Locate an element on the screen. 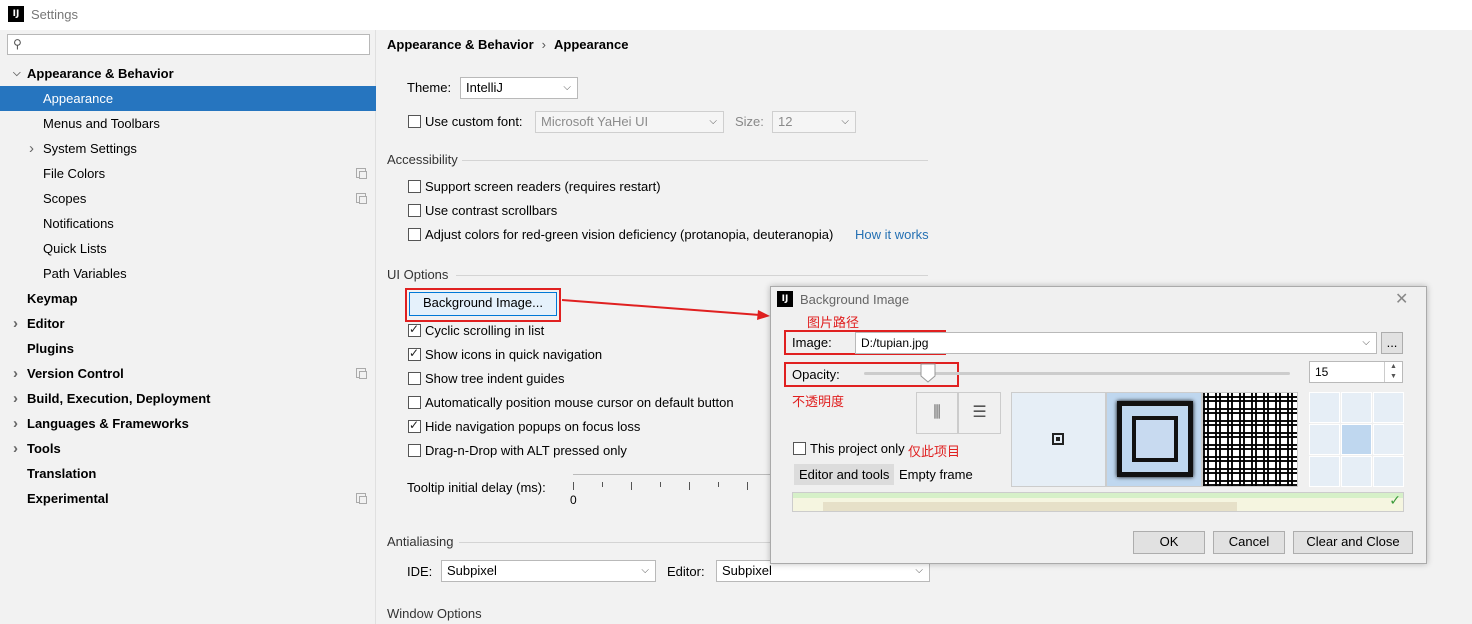 This screenshot has height=624, width=1472. ide-antialiasing-select: Subpixel ⌵ is located at coordinates (548, 571).